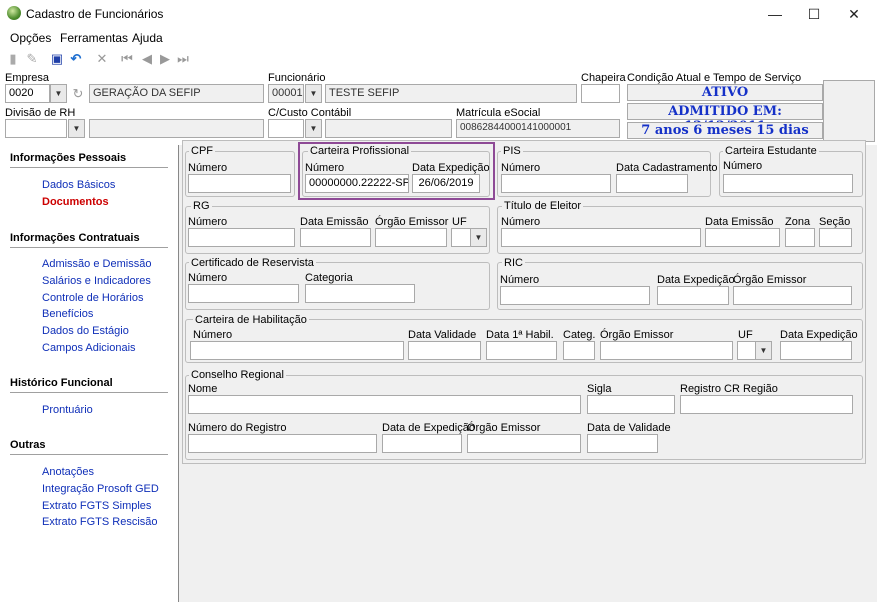 This screenshot has height=602, width=877. I want to click on ric-numero-input, so click(575, 295).